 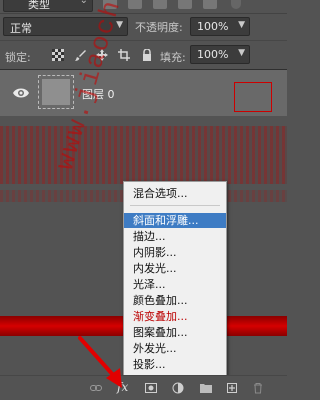 What do you see at coordinates (143, 7) in the screenshot?
I see `layer-filter-row: 类型 ⌄` at bounding box center [143, 7].